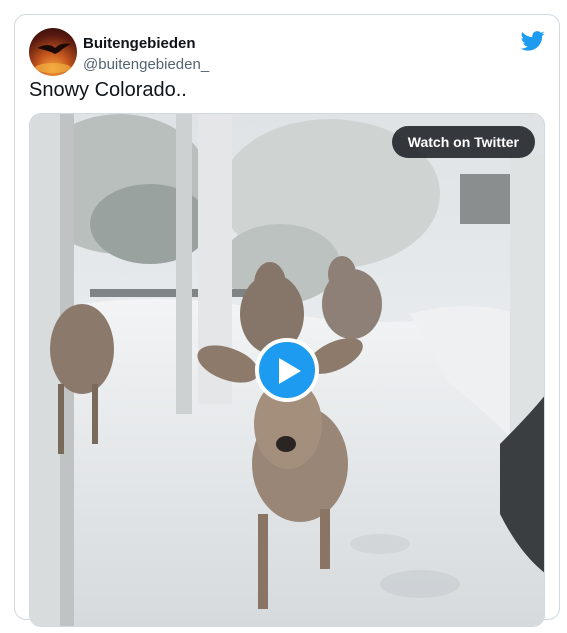  Describe the element at coordinates (146, 64) in the screenshot. I see `author-handle: @buitengebieden_` at that location.